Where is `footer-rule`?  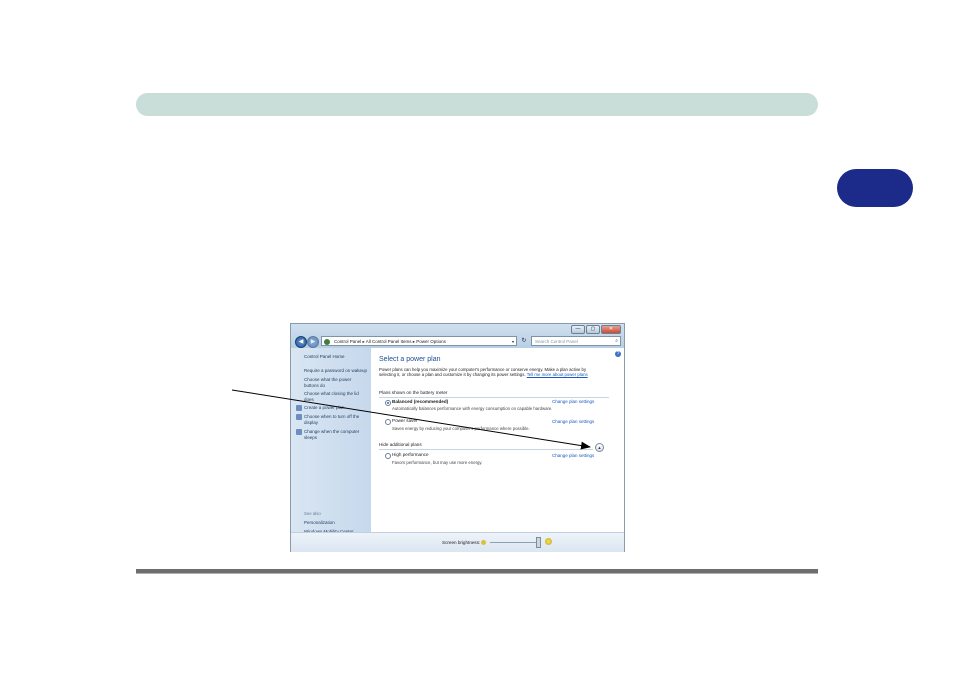
footer-rule is located at coordinates (477, 571).